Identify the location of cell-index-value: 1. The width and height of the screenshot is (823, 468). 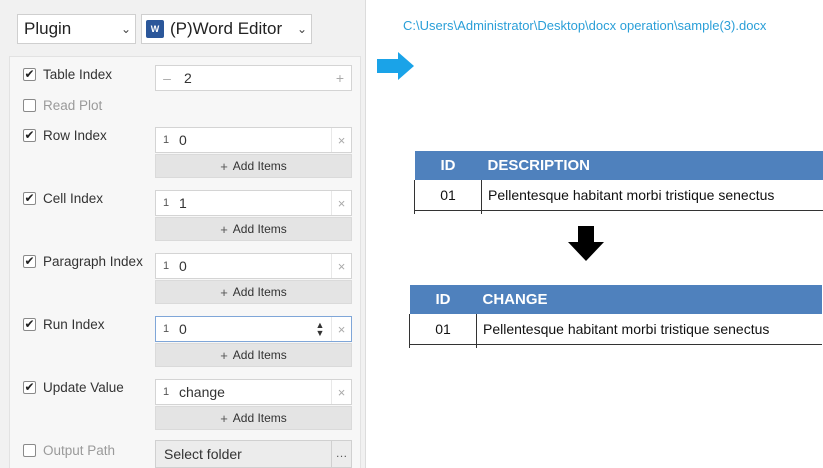
(183, 203).